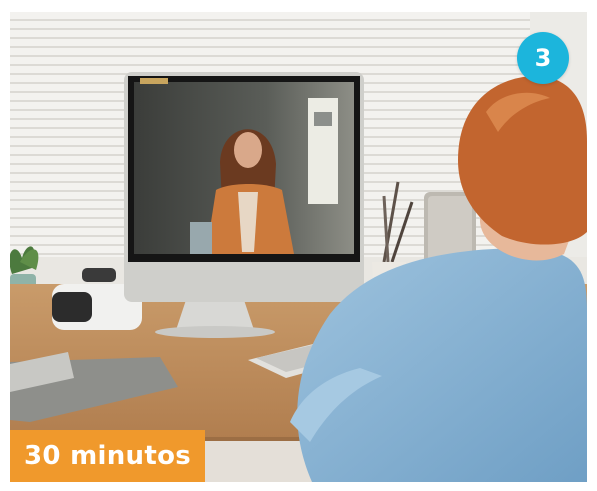 The height and width of the screenshot is (491, 597). What do you see at coordinates (108, 456) in the screenshot?
I see `duration-label: 30 minutos` at bounding box center [108, 456].